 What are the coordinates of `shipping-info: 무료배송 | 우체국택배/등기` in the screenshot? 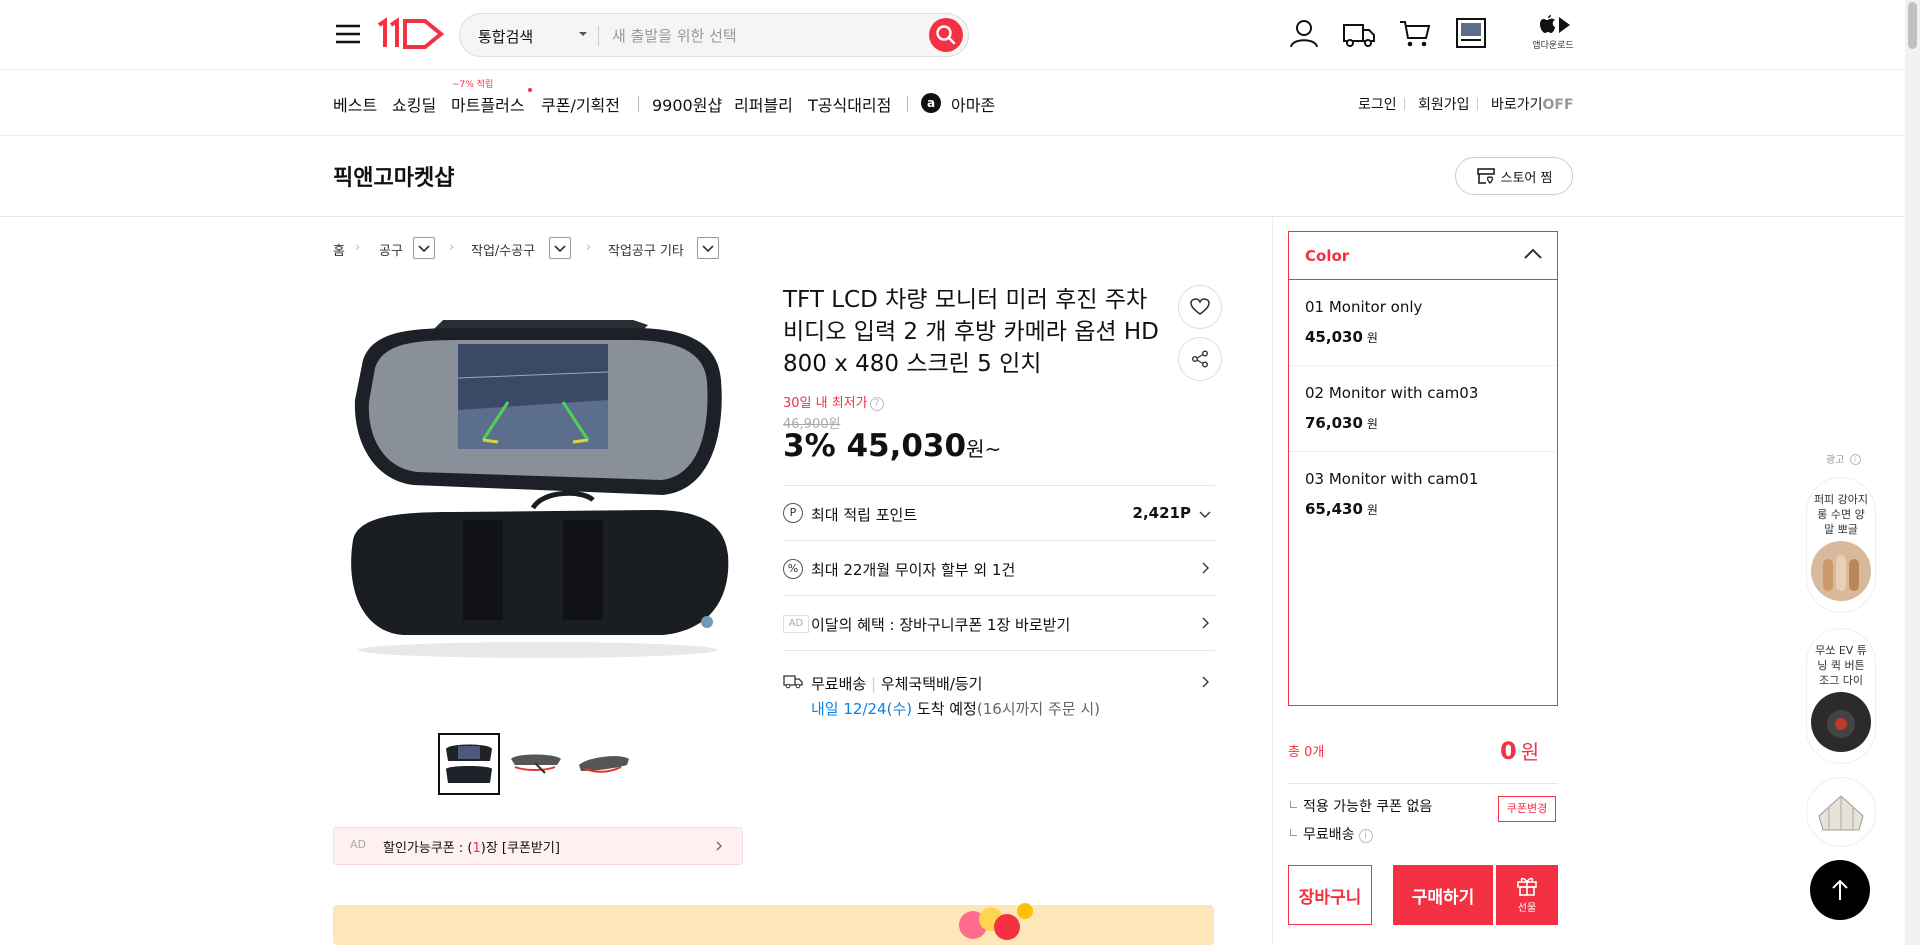 It's located at (897, 684).